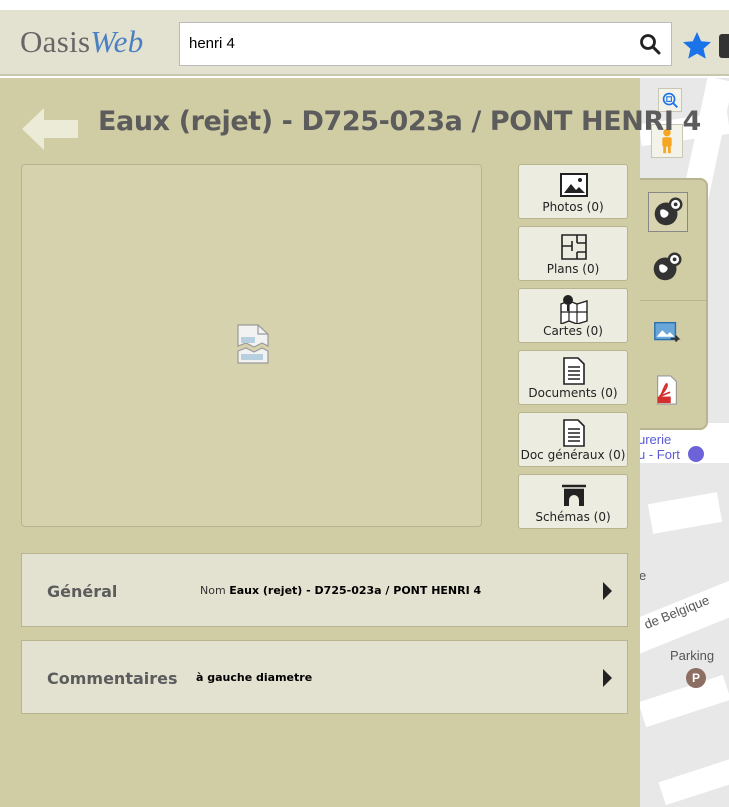 This screenshot has height=807, width=729. I want to click on page-title: Eaux (rejet) - D725-023a / PONT HENRI 4, so click(399, 121).